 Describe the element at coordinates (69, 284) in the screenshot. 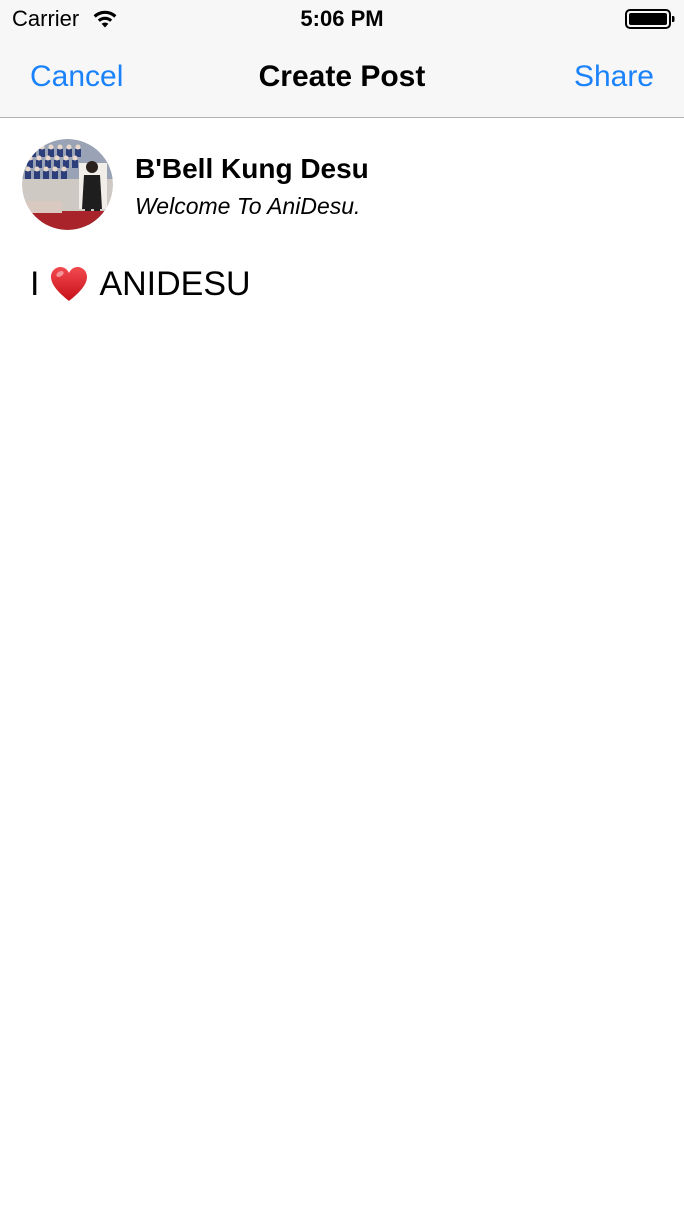

I see `heart-icon` at that location.